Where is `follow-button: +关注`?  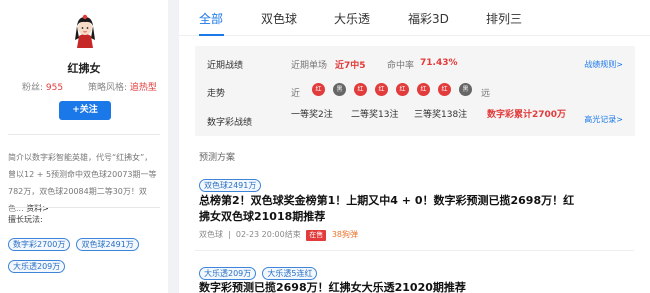 follow-button: +关注 is located at coordinates (85, 110).